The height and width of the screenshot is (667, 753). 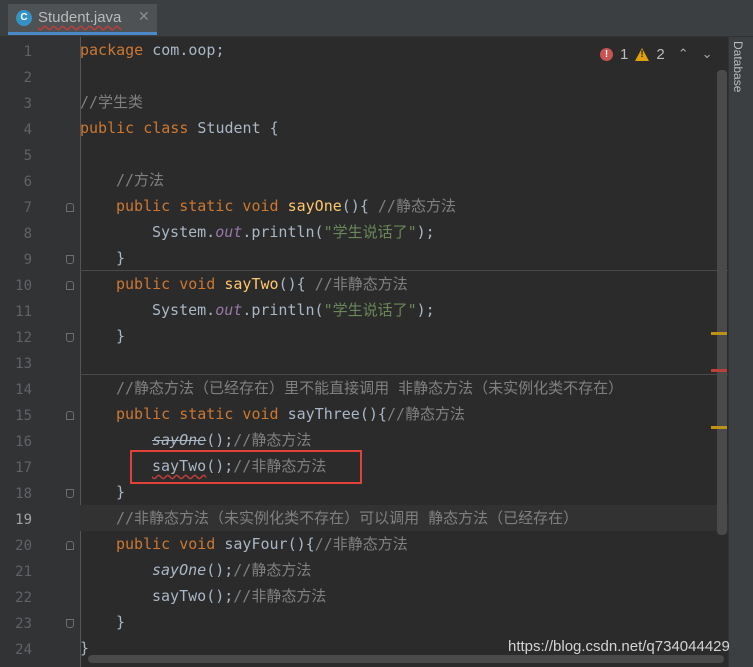 What do you see at coordinates (660, 54) in the screenshot?
I see `warning-count: 2` at bounding box center [660, 54].